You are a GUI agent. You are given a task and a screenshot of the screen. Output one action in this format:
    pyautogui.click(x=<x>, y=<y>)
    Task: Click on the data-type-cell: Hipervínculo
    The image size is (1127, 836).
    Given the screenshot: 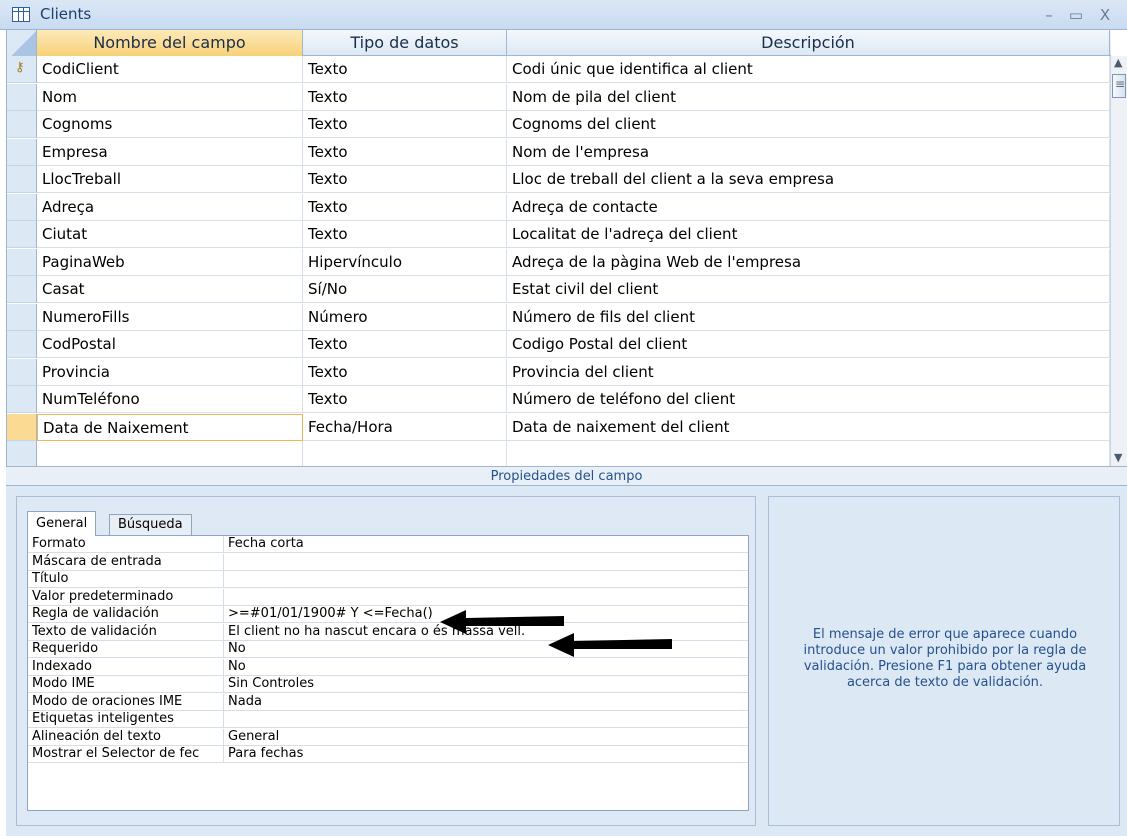 What is the action you would take?
    pyautogui.click(x=405, y=262)
    